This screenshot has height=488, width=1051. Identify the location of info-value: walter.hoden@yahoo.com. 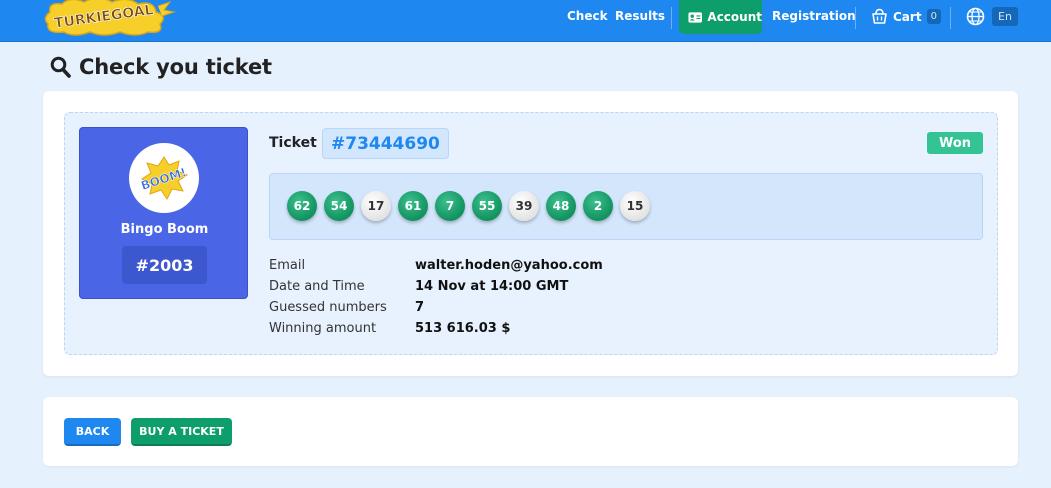
(509, 265).